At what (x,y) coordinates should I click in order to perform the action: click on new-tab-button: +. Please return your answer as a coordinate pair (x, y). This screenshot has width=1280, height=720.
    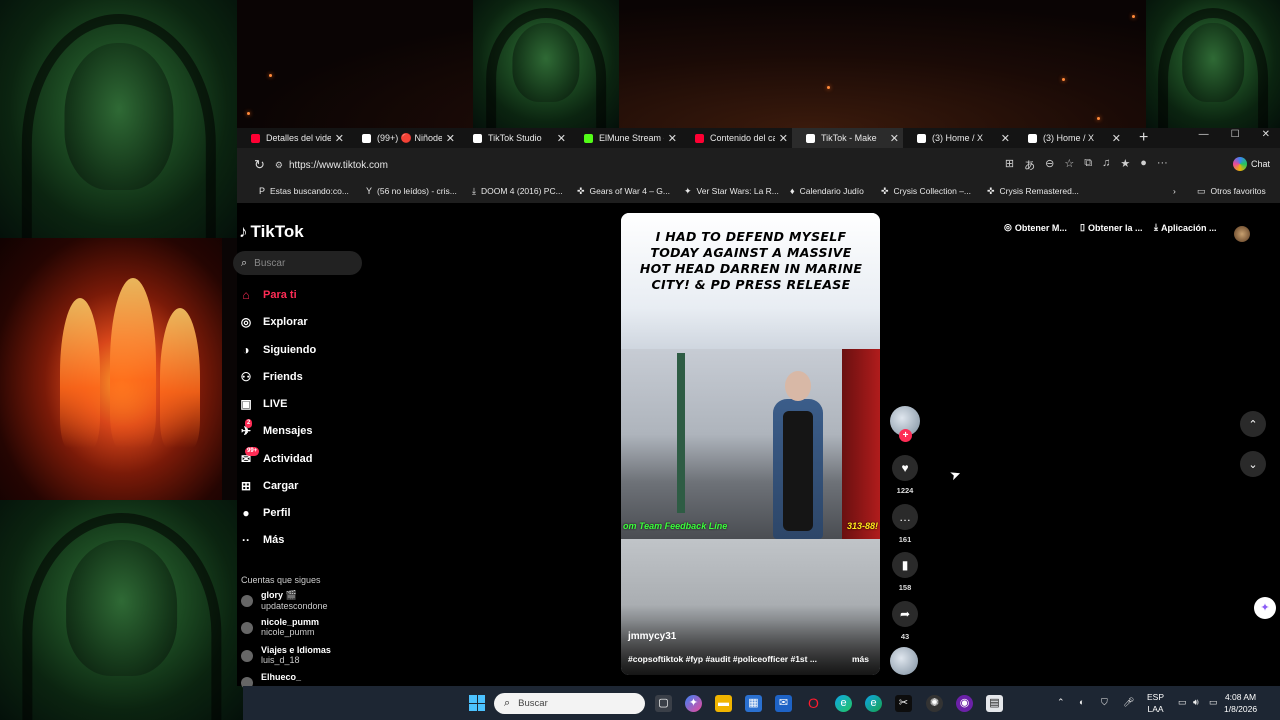
    Looking at the image, I should click on (1143, 138).